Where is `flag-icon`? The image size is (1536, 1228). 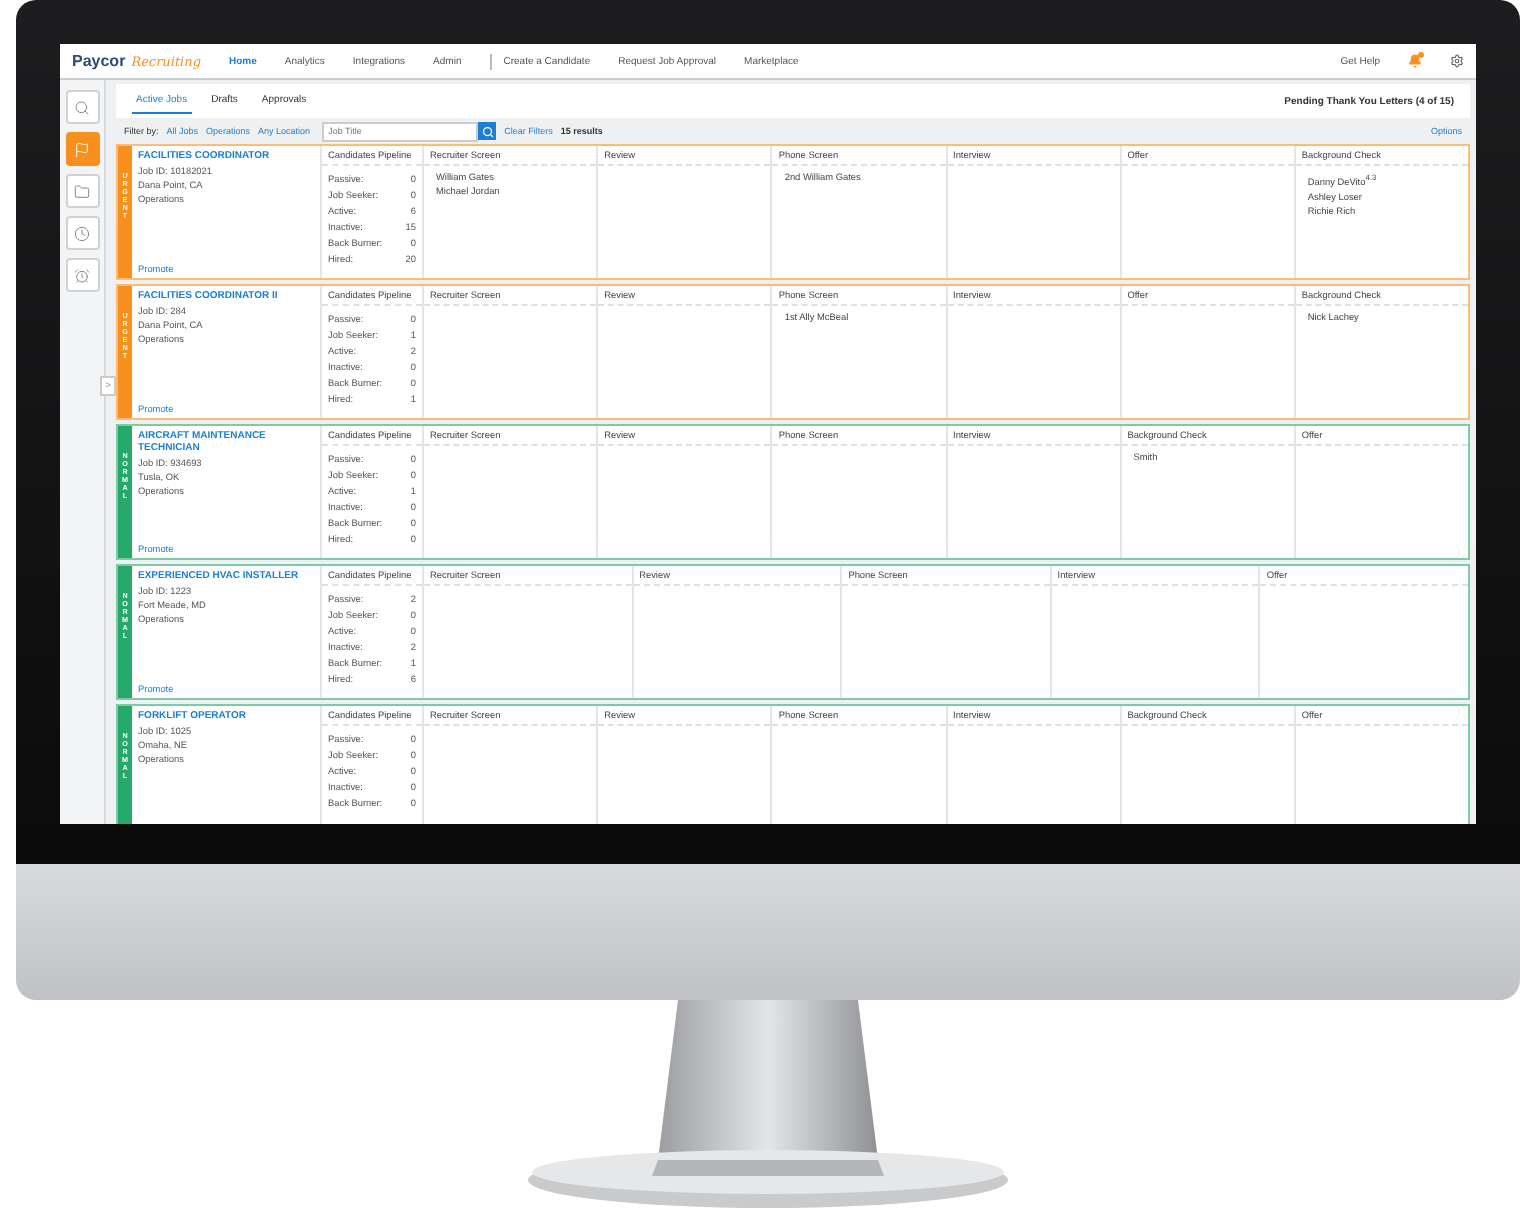 flag-icon is located at coordinates (82, 149).